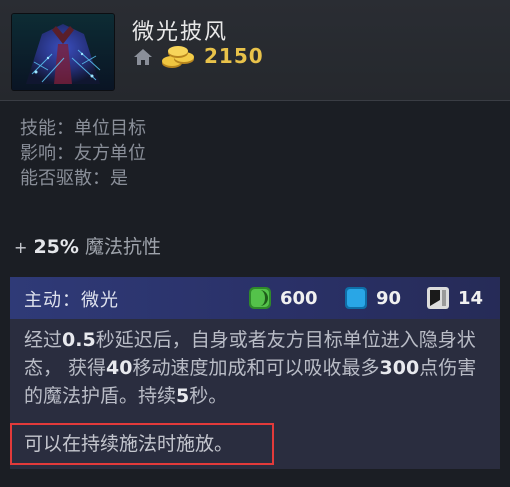  What do you see at coordinates (356, 298) in the screenshot?
I see `mana-icon` at bounding box center [356, 298].